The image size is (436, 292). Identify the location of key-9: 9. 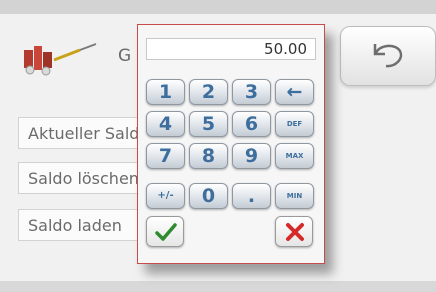
(251, 156).